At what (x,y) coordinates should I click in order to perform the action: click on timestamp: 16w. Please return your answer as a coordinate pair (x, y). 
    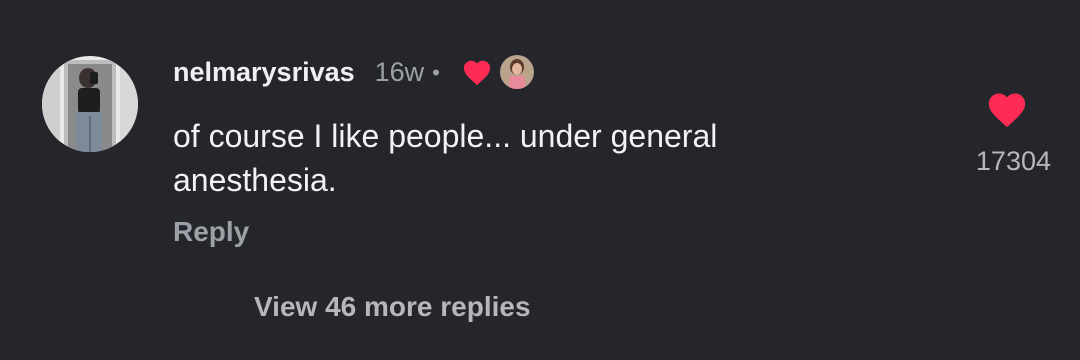
    Looking at the image, I should click on (399, 71).